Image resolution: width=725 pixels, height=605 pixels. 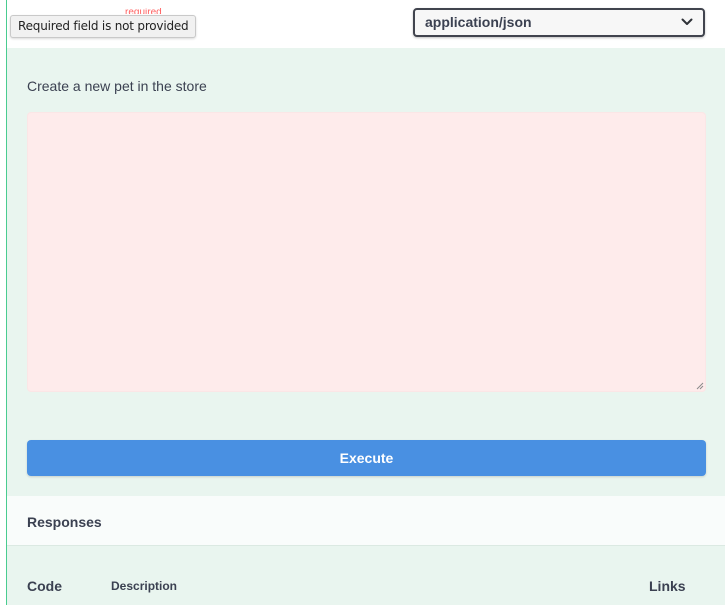 I want to click on content-type-value: application/json, so click(x=478, y=22).